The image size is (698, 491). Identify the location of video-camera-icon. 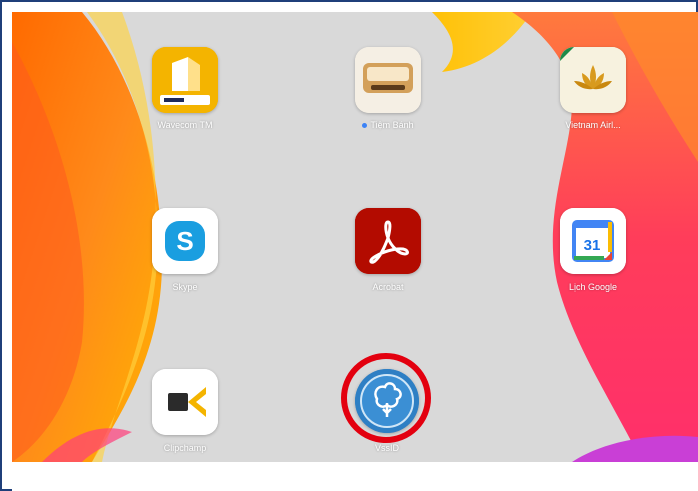
(185, 402).